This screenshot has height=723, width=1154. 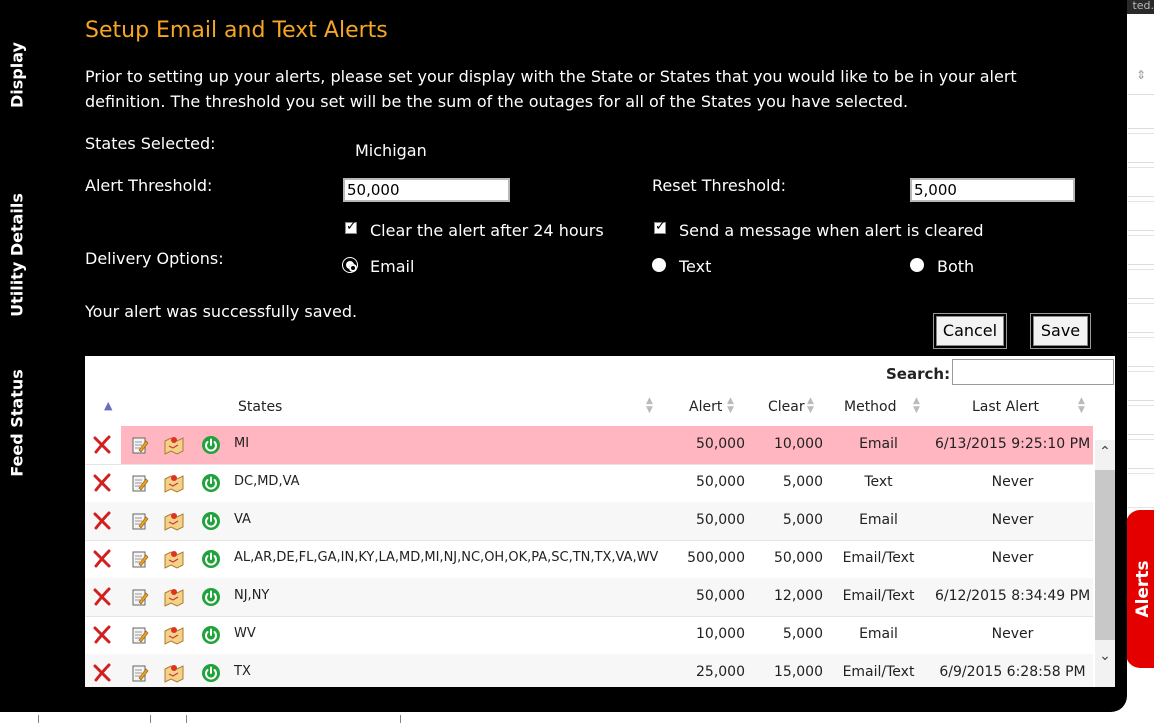 I want to click on delivery-email-radio, so click(x=350, y=265).